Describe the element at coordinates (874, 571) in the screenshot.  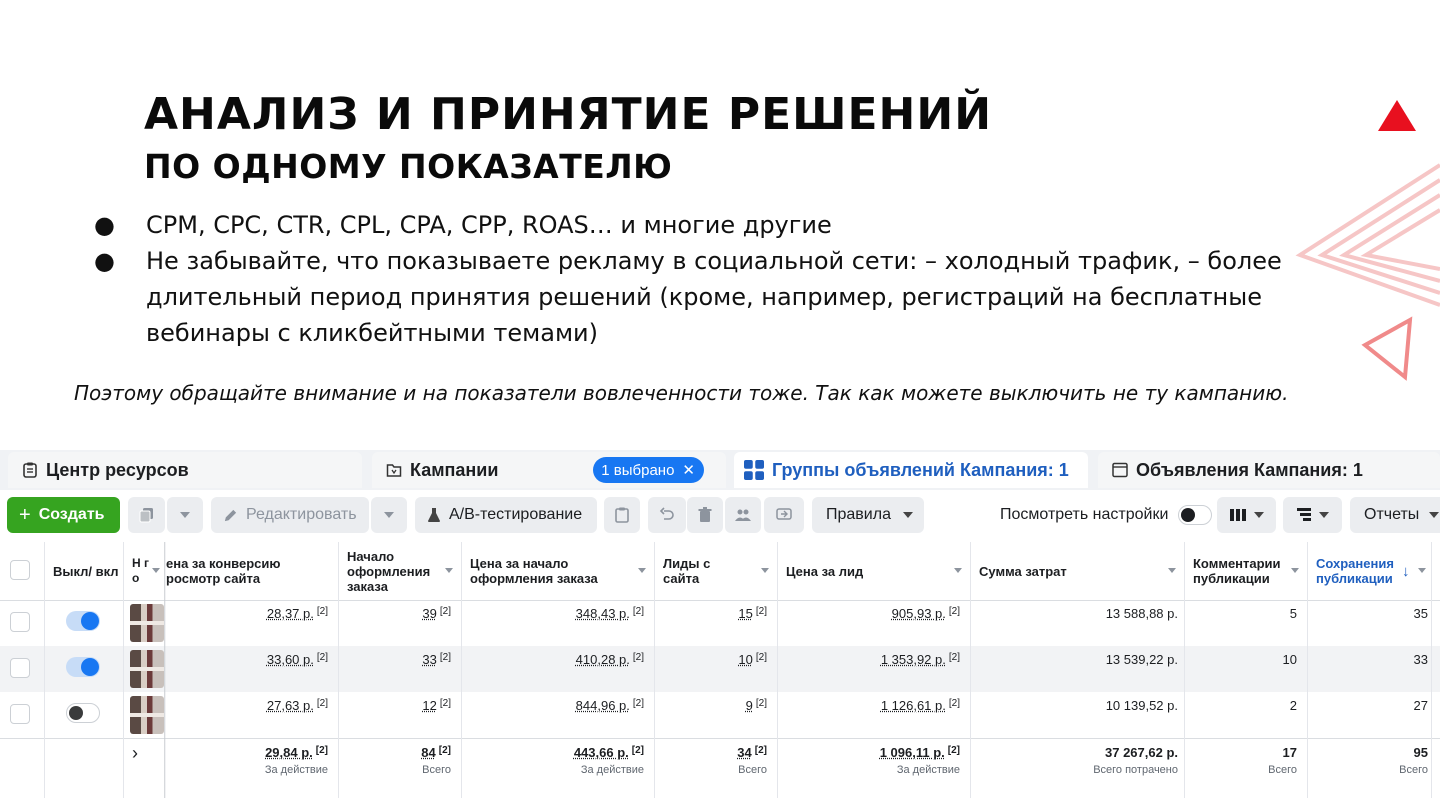
I see `column-header-cost-per-lead: Цена за лид` at that location.